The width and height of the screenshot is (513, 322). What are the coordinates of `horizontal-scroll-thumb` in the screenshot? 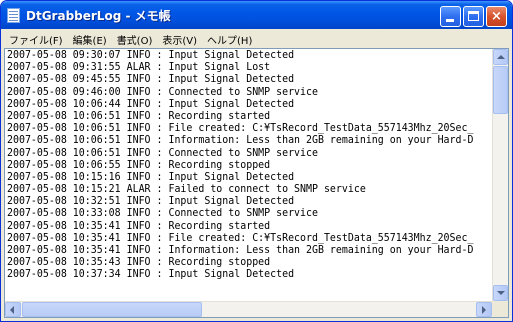 It's located at (112, 309).